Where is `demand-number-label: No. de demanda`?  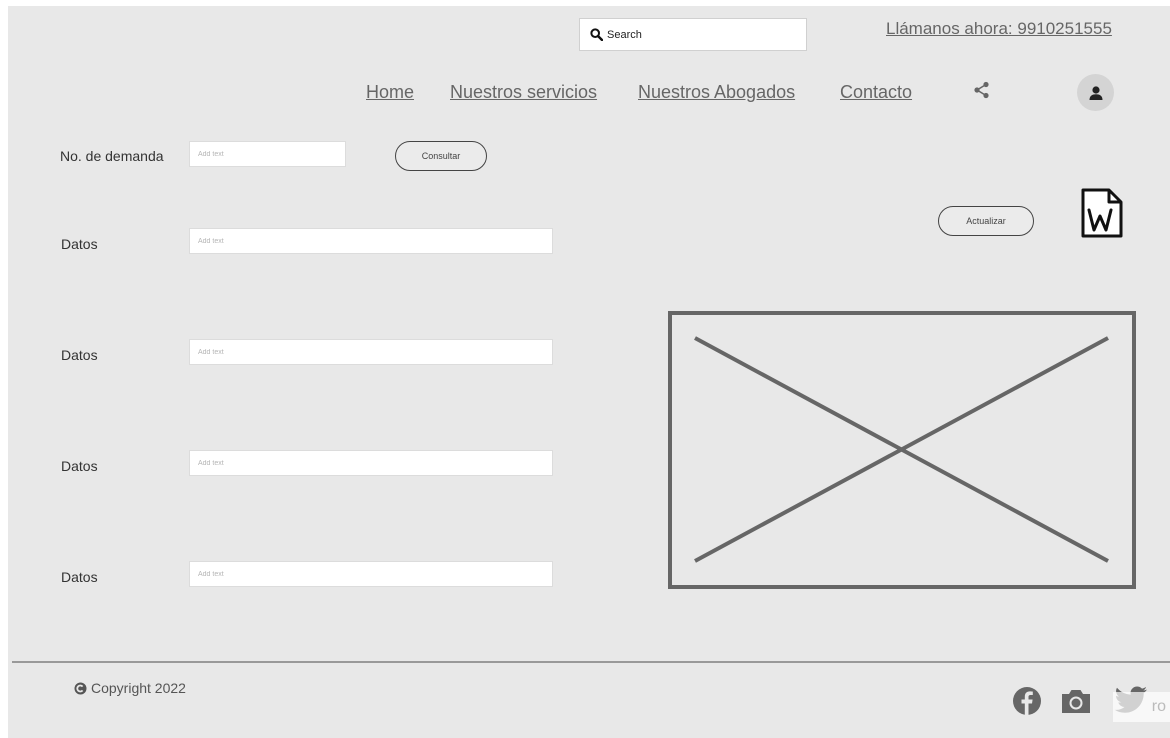 demand-number-label: No. de demanda is located at coordinates (112, 156).